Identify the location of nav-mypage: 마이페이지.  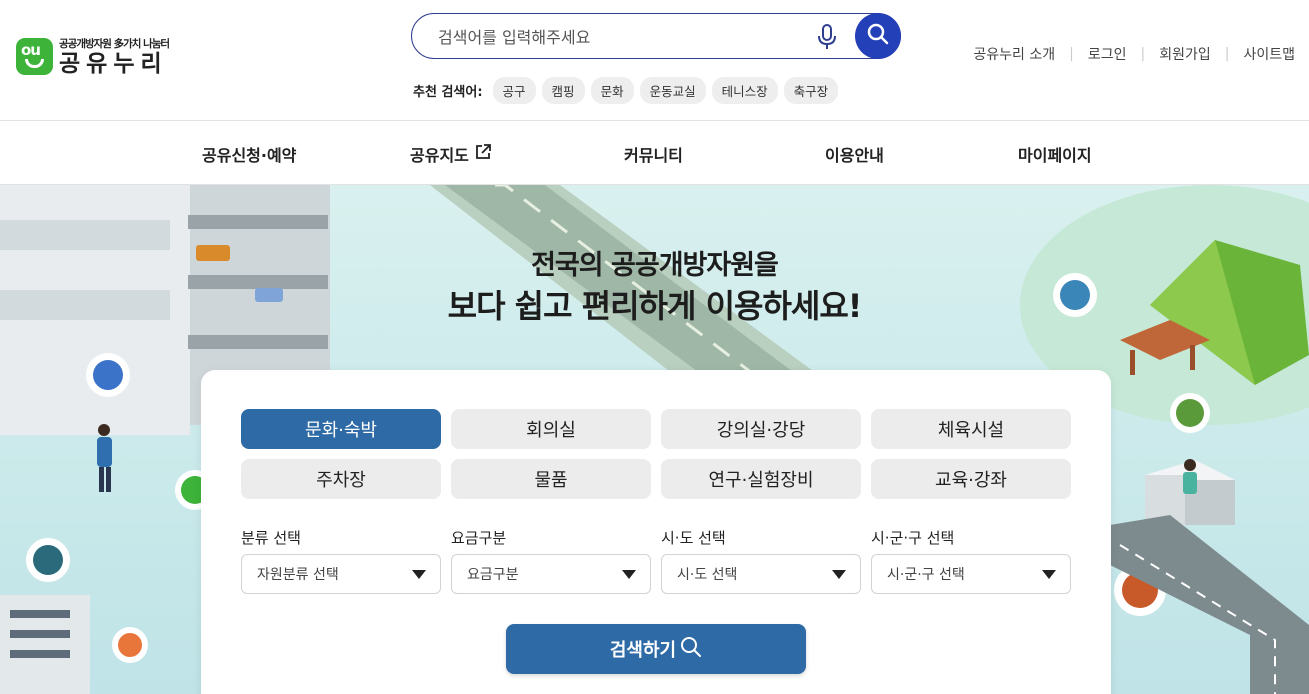
(1055, 154).